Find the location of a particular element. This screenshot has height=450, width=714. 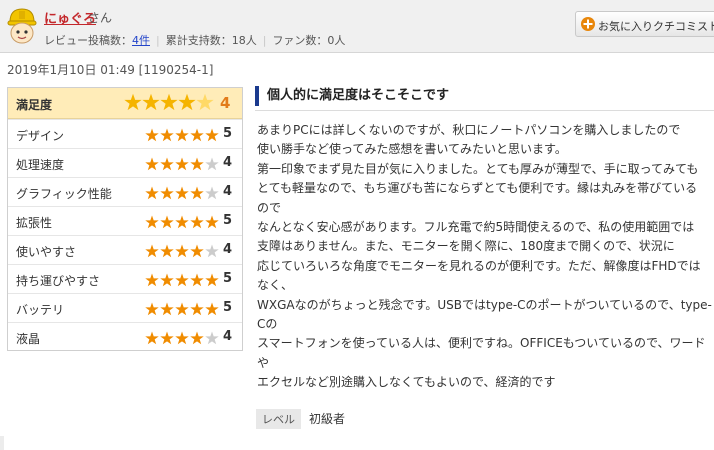

review-count-link: 4件 is located at coordinates (141, 40).